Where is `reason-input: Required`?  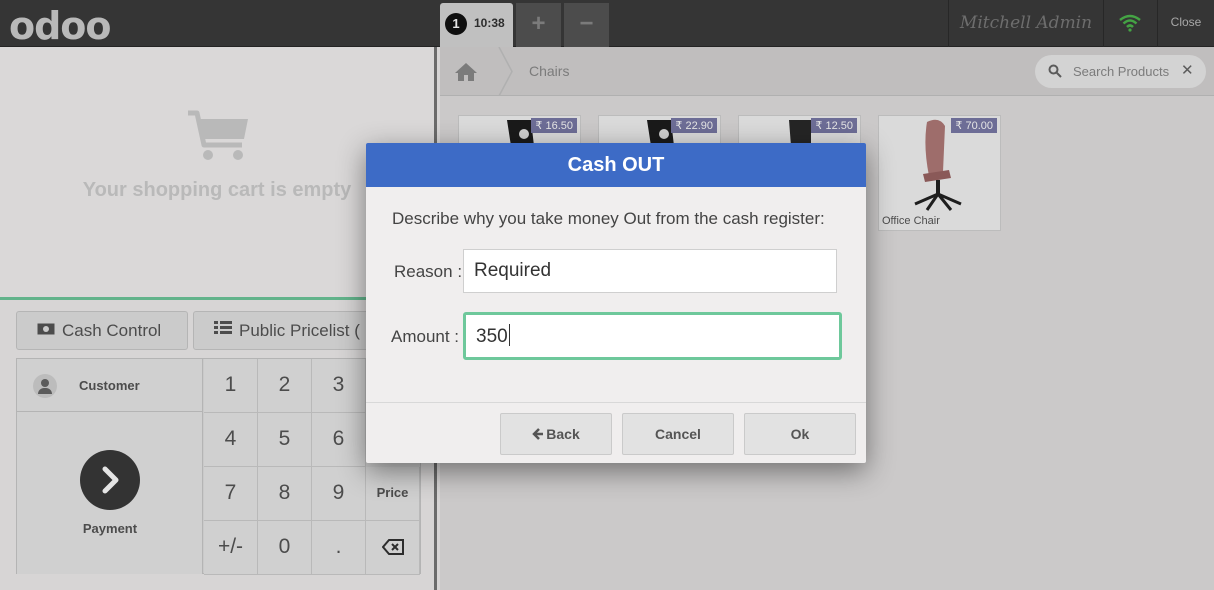
reason-input: Required is located at coordinates (650, 271).